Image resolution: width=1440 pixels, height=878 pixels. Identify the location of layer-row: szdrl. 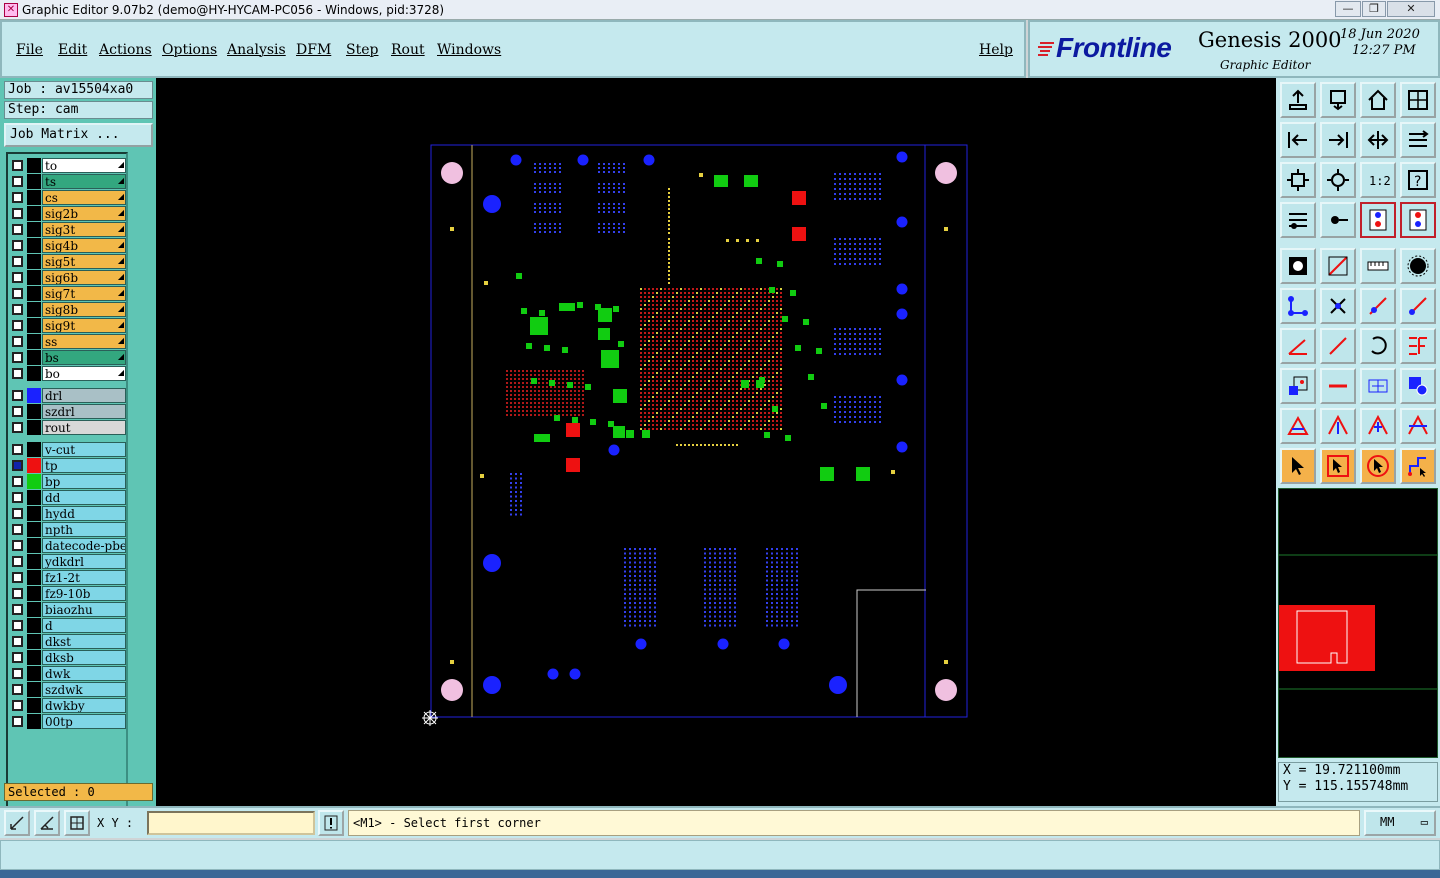
(68, 411).